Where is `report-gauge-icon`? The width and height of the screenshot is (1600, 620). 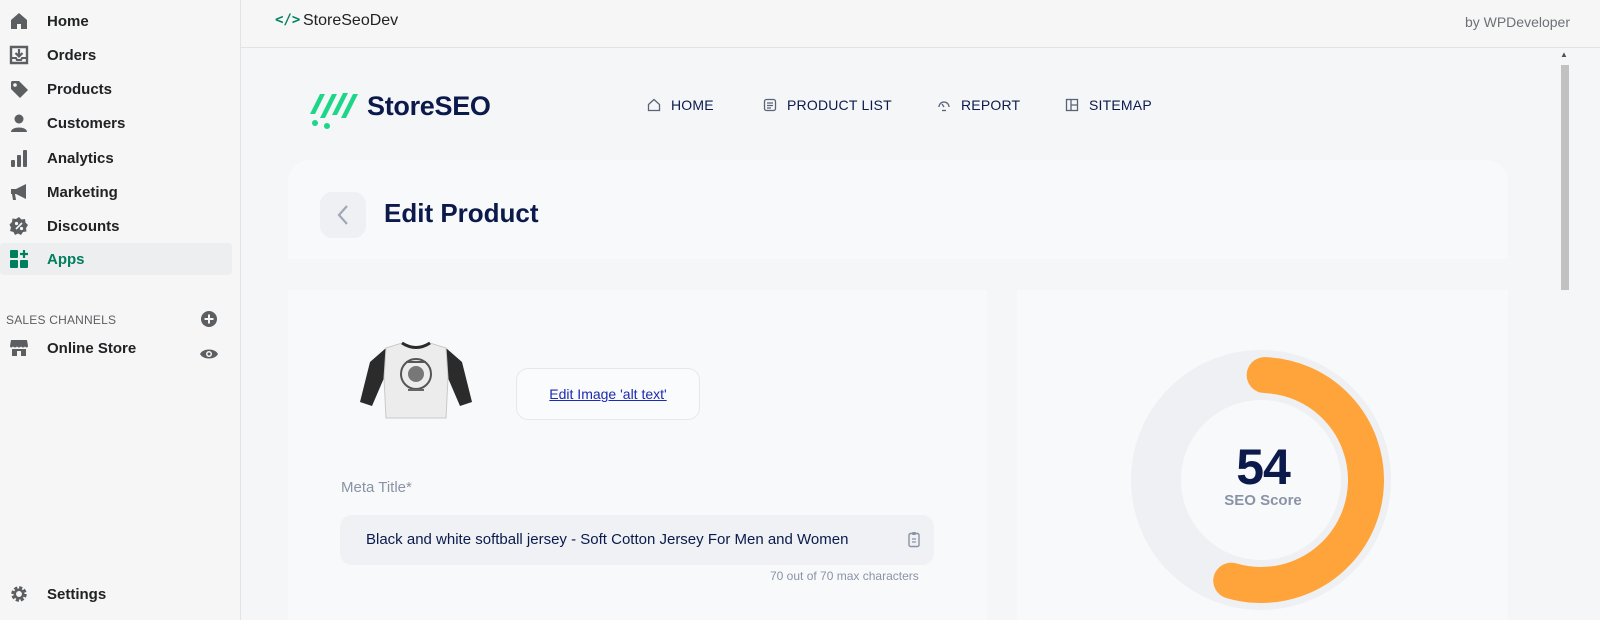 report-gauge-icon is located at coordinates (944, 106).